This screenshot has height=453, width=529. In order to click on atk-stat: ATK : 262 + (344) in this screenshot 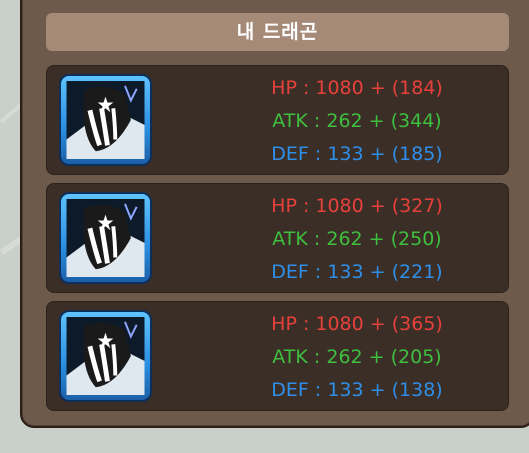, I will do `click(357, 121)`.